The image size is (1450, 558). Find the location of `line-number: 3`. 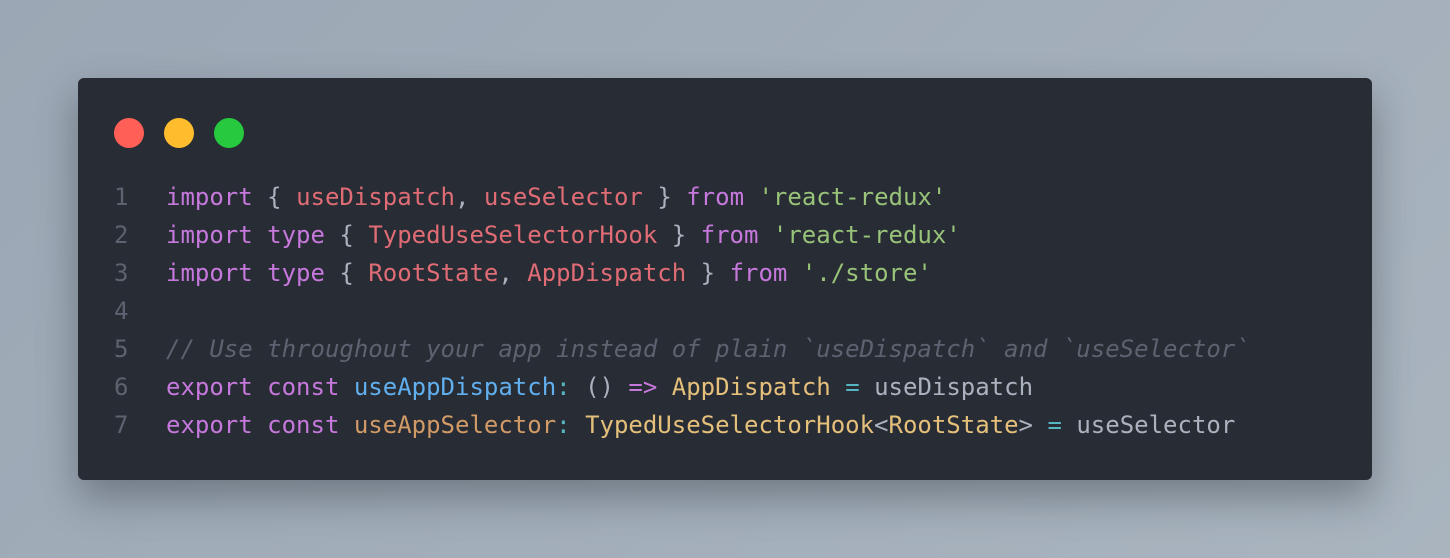

line-number: 3 is located at coordinates (121, 273).